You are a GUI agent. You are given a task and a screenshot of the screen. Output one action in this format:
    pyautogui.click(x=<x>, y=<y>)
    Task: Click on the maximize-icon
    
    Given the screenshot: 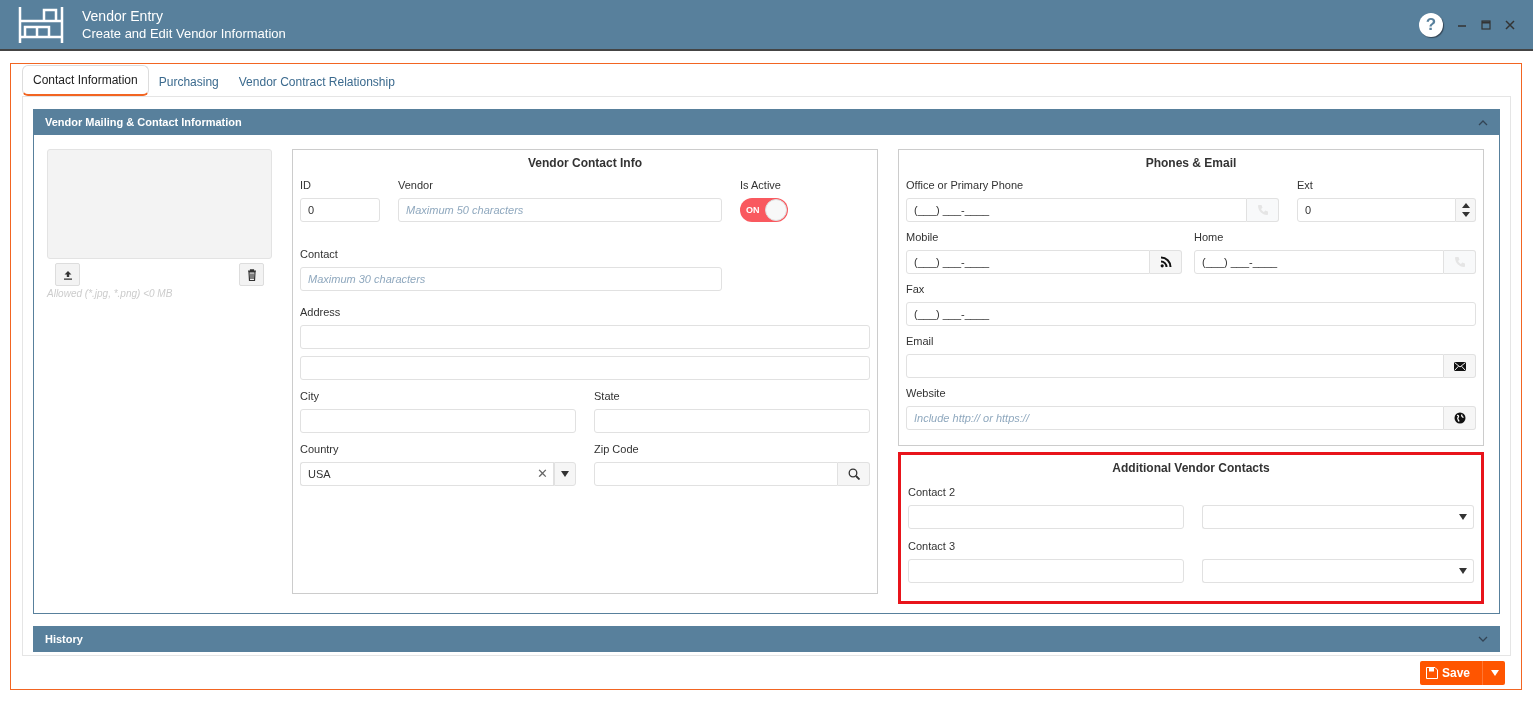 What is the action you would take?
    pyautogui.click(x=1486, y=24)
    